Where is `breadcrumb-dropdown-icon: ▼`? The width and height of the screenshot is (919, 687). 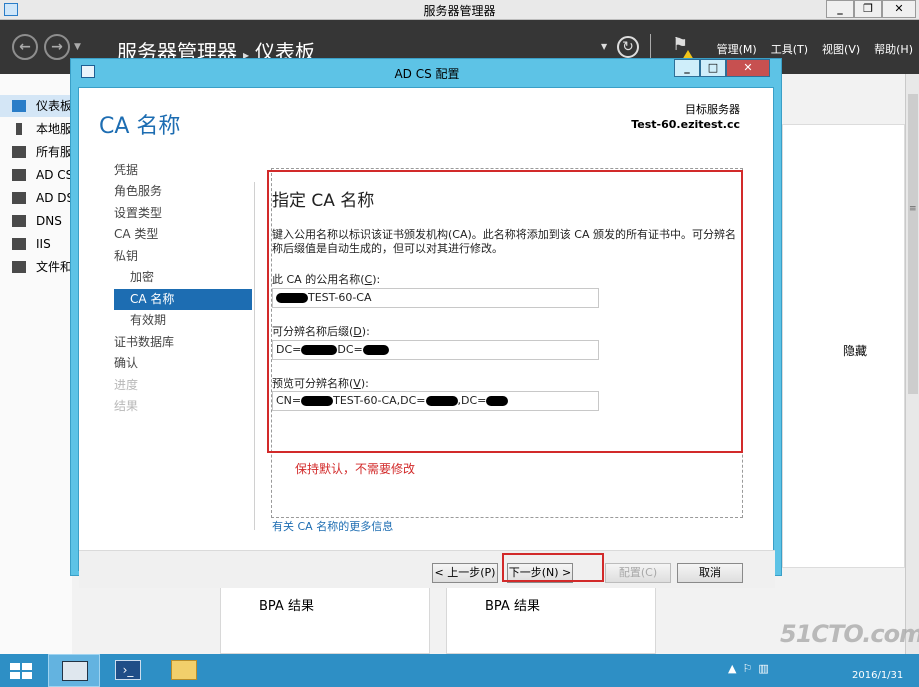
breadcrumb-dropdown-icon: ▼ is located at coordinates (604, 46).